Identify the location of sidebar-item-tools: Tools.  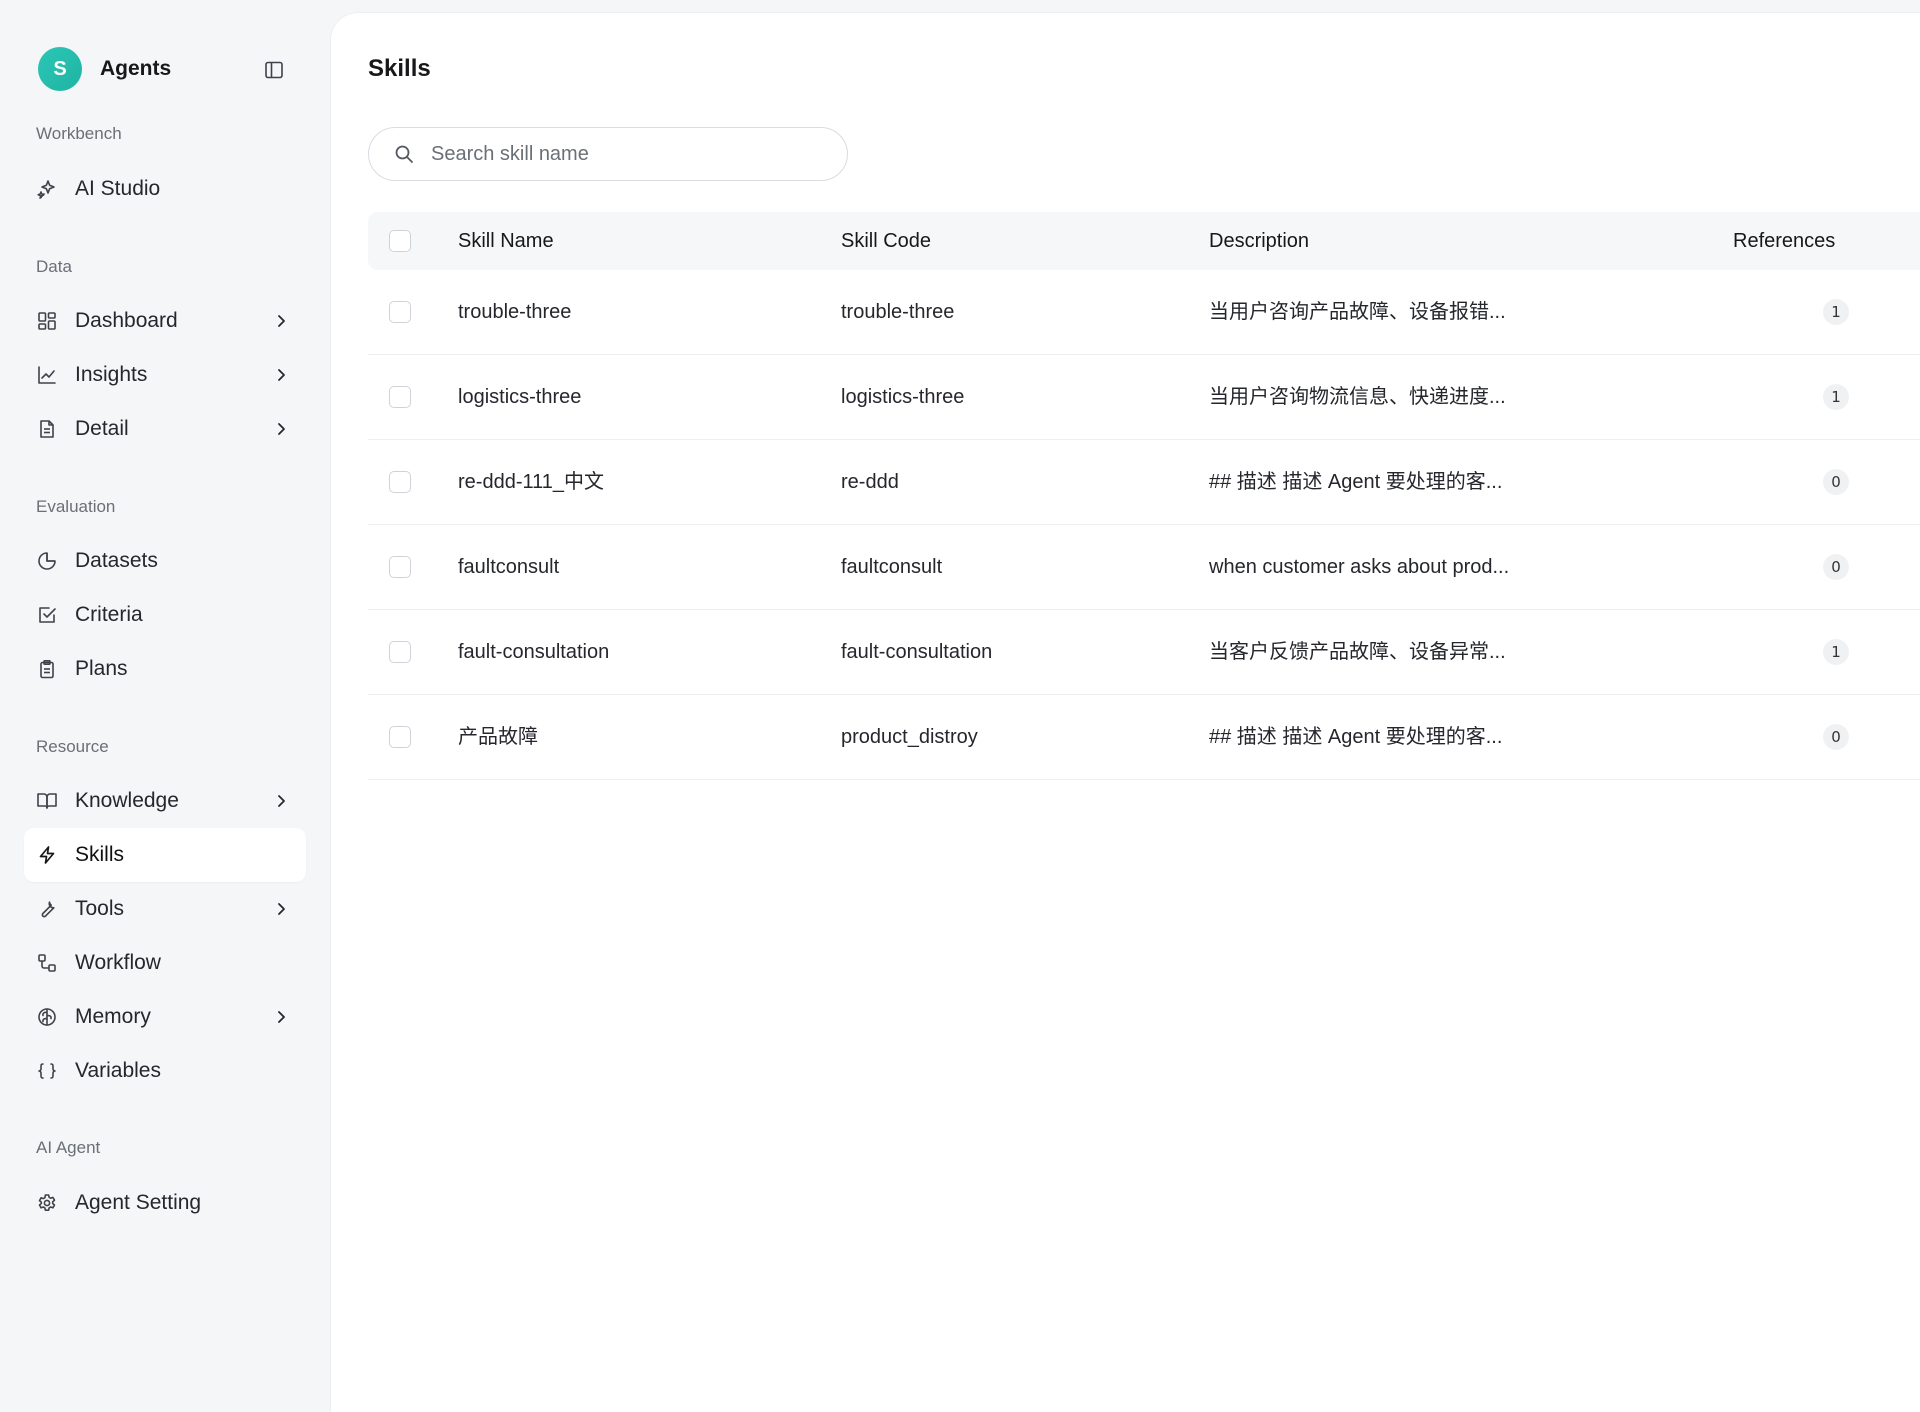
(165, 909).